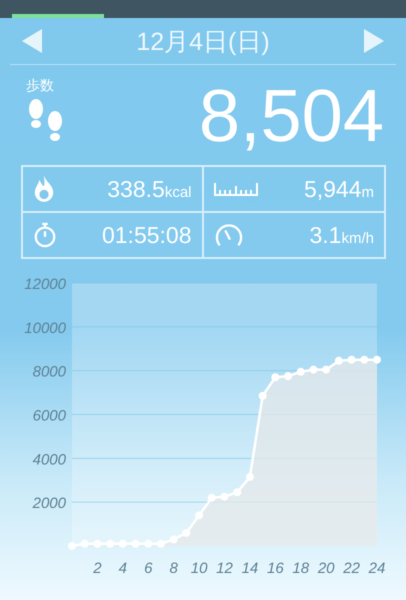 This screenshot has width=406, height=600. Describe the element at coordinates (301, 568) in the screenshot. I see `x-axis-label: 18` at that location.